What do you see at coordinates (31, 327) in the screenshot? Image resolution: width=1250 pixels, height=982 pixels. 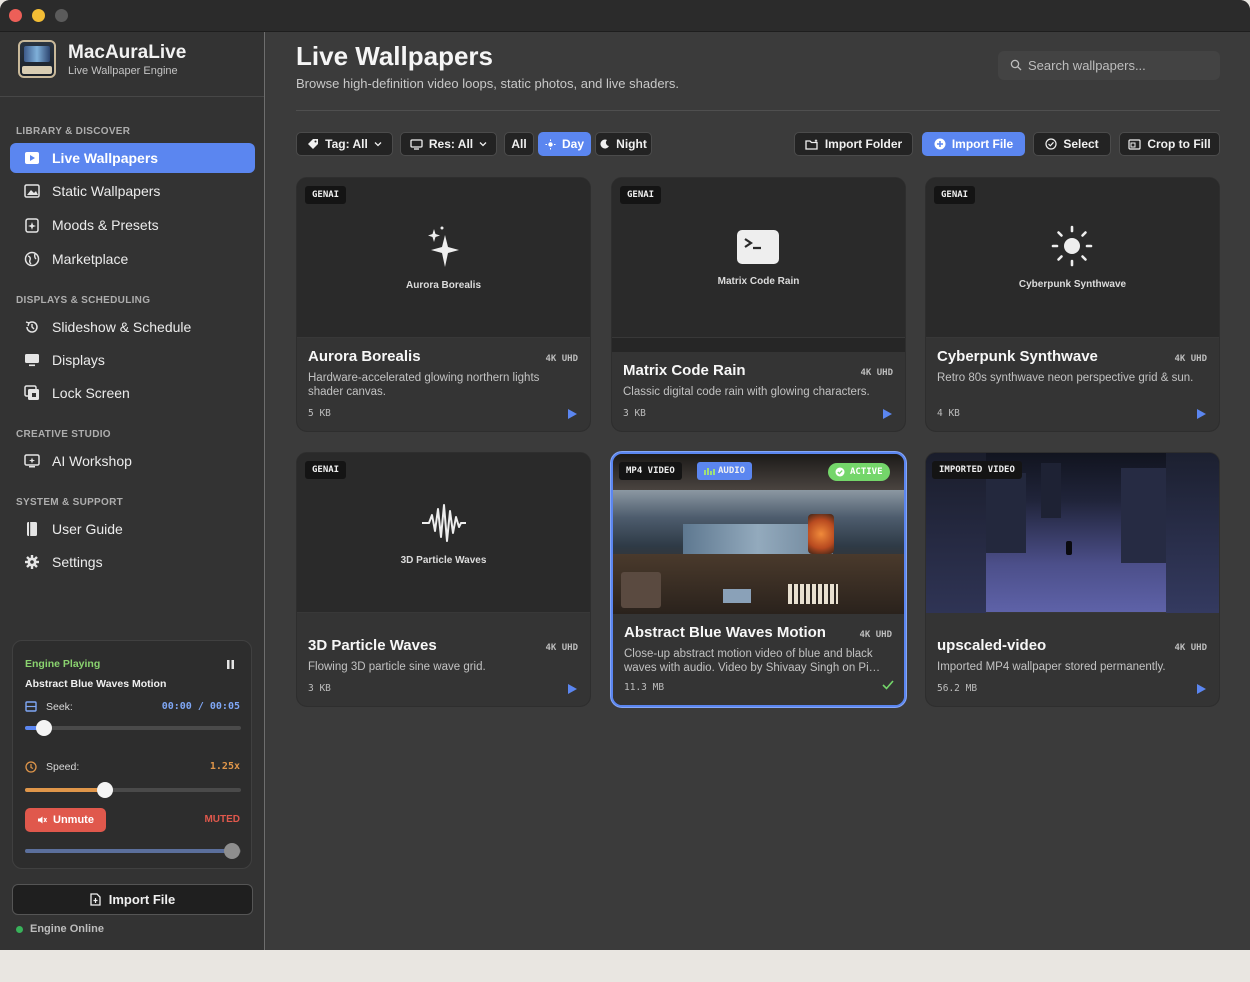 I see `clock-arrow-icon` at bounding box center [31, 327].